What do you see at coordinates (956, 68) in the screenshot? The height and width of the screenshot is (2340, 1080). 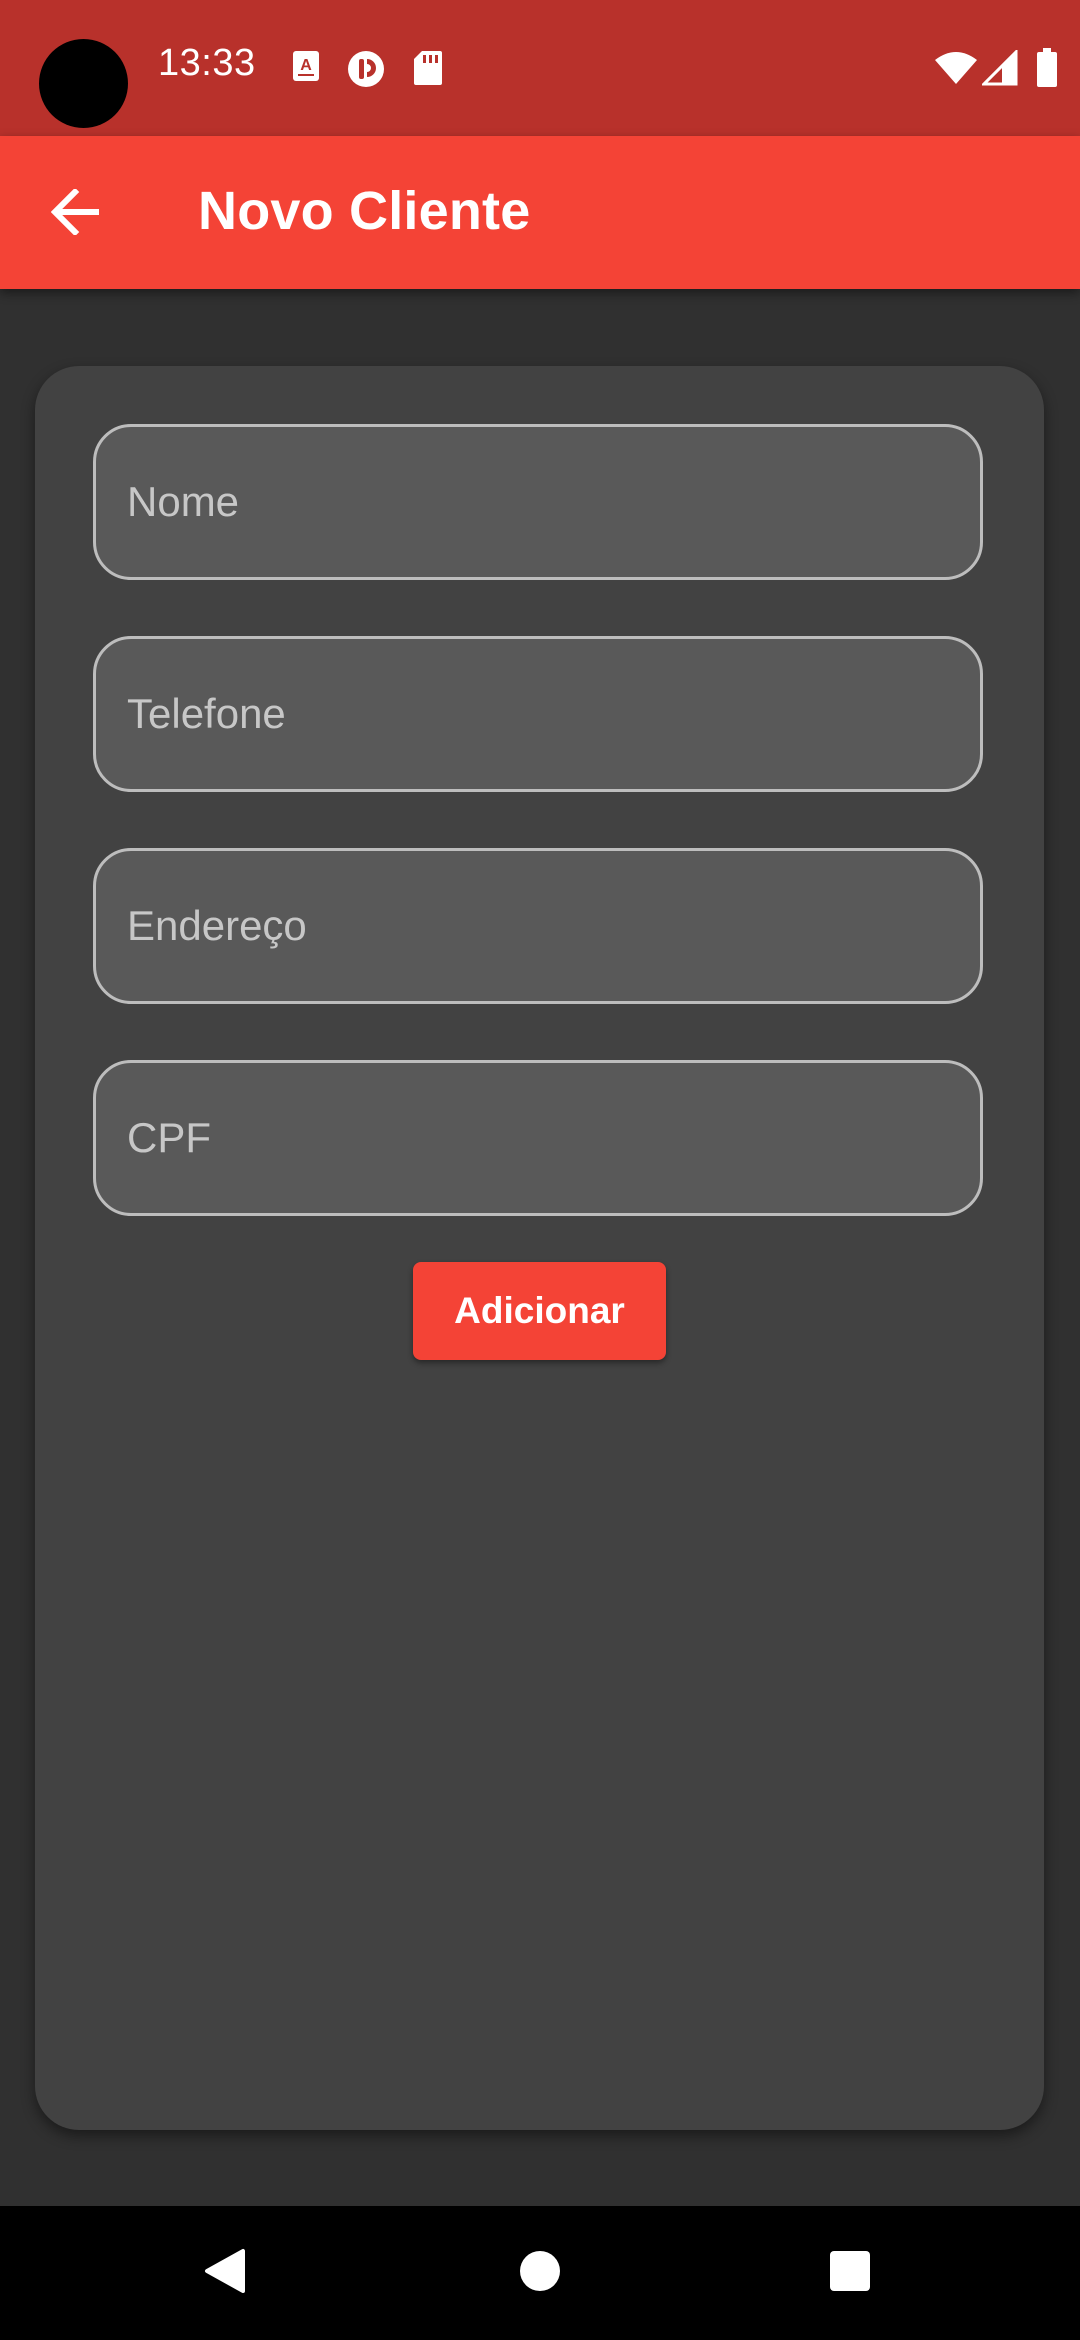 I see `wifi-icon` at bounding box center [956, 68].